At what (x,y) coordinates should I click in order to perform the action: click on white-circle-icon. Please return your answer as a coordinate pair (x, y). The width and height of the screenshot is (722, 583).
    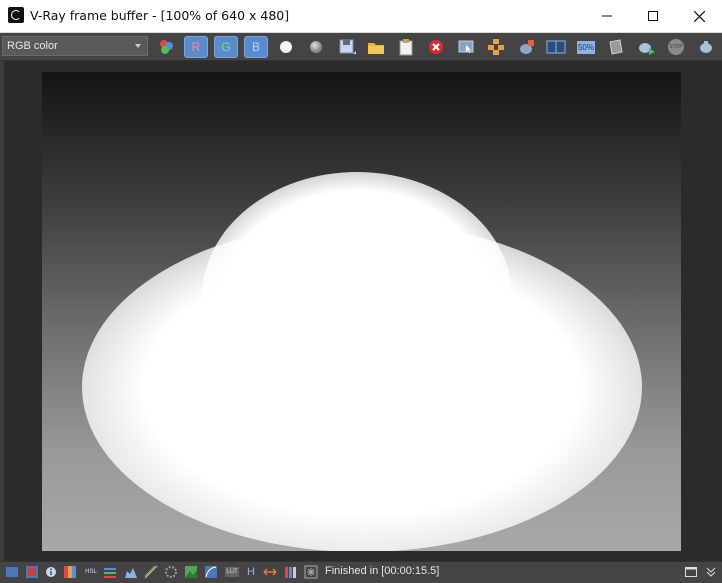
    Looking at the image, I should click on (286, 47).